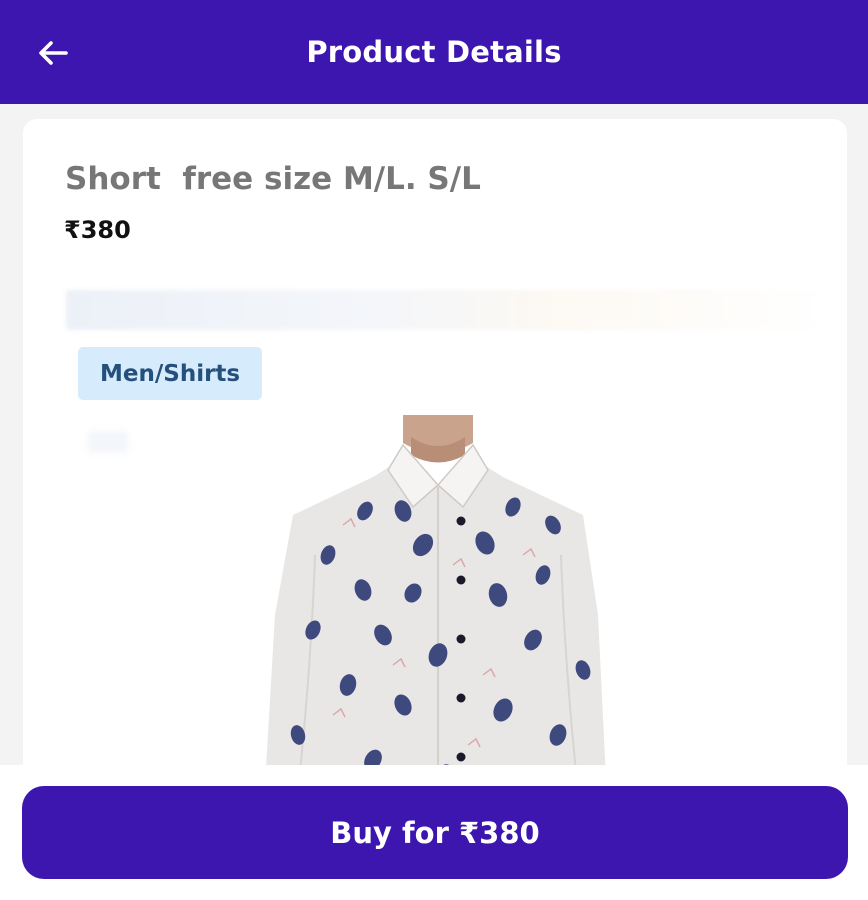 This screenshot has height=900, width=868. Describe the element at coordinates (97, 230) in the screenshot. I see `product-price: ₹380` at that location.